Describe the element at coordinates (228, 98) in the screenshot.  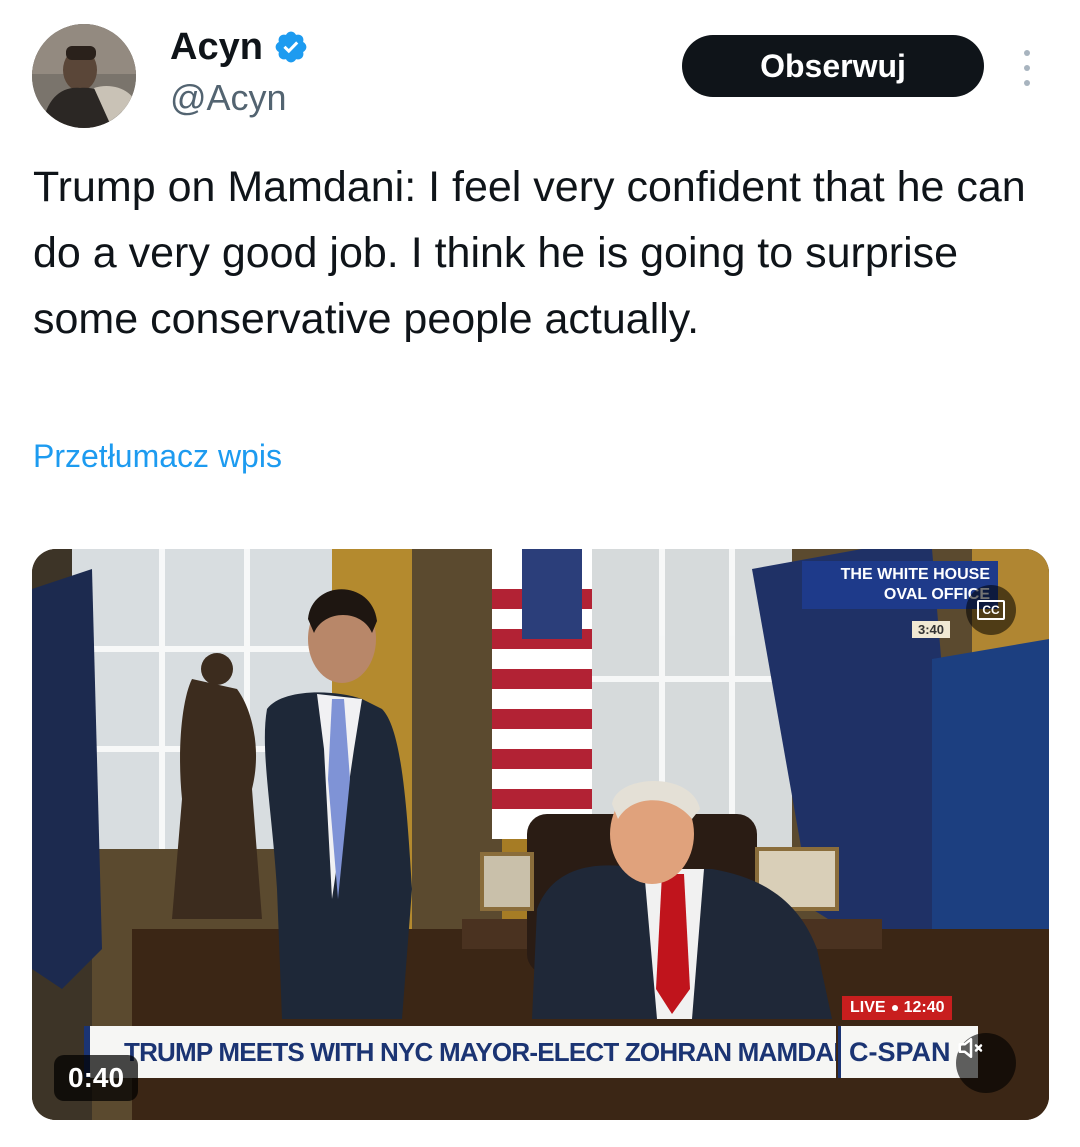
I see `author-handle: @Acyn` at that location.